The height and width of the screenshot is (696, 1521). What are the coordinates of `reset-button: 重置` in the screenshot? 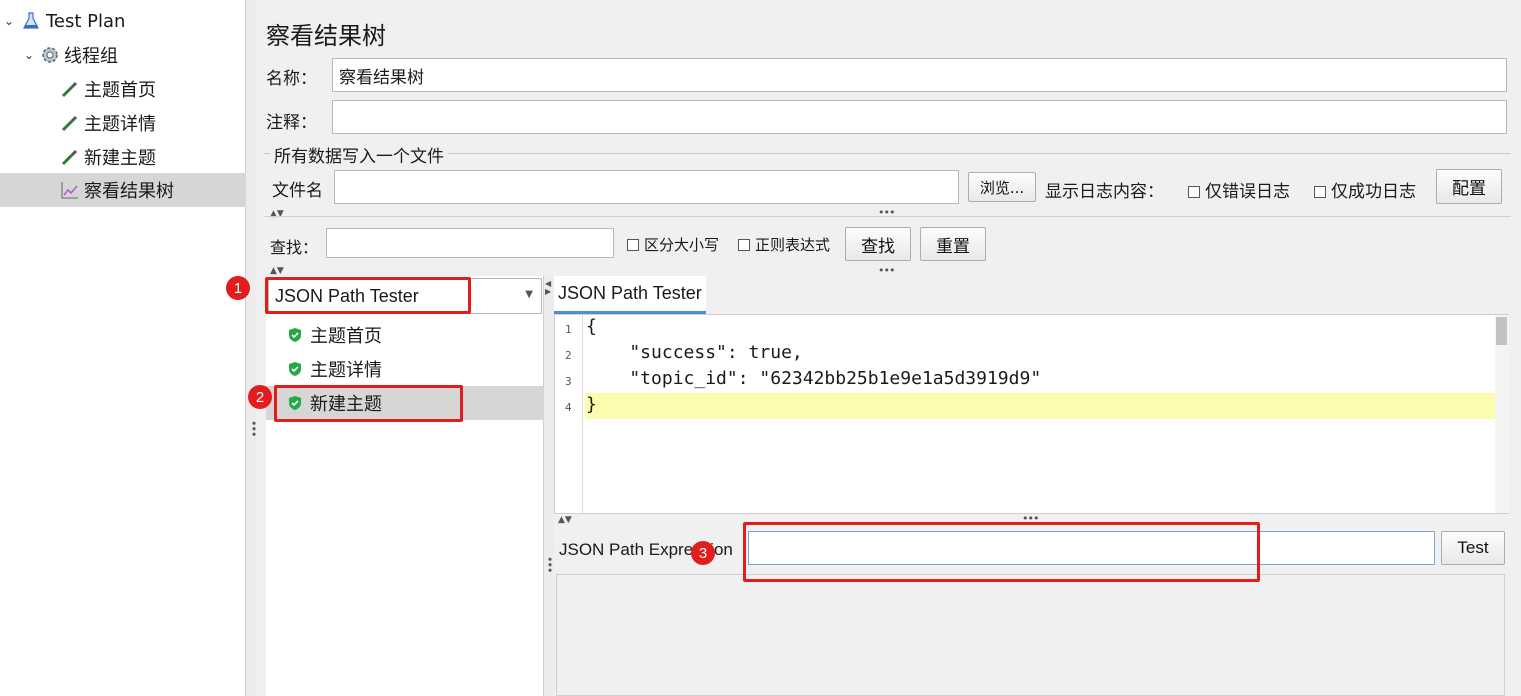 It's located at (953, 244).